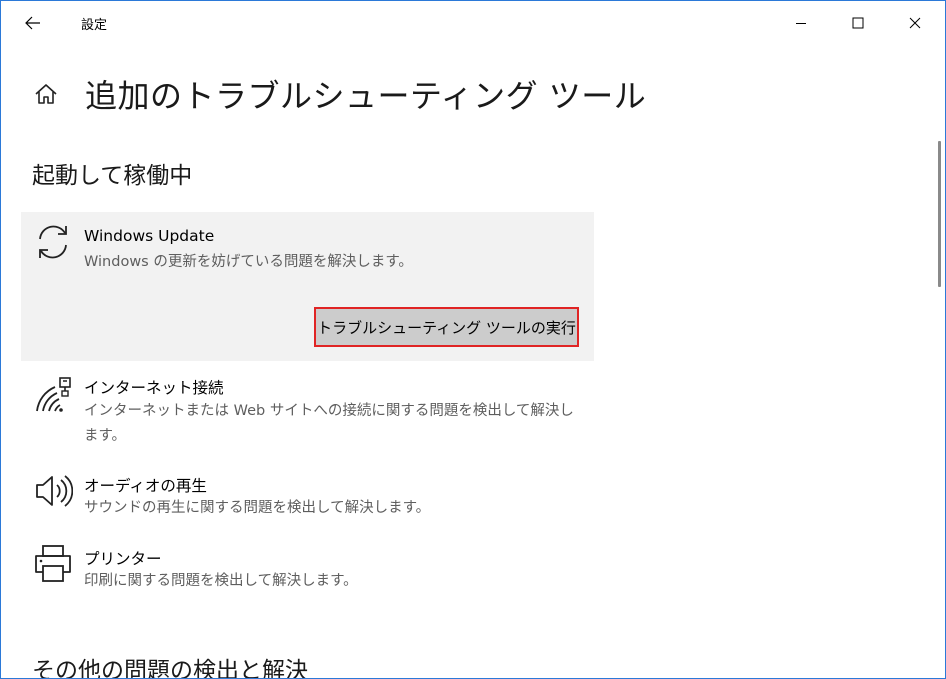  Describe the element at coordinates (149, 236) in the screenshot. I see `troubleshooter-name: Windows Update` at that location.